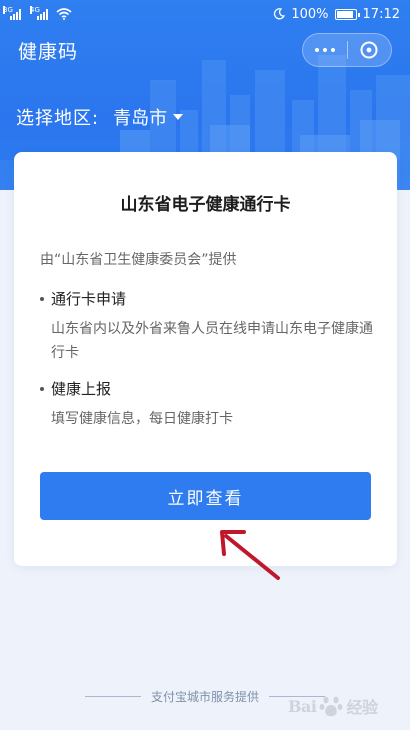  What do you see at coordinates (205, 50) in the screenshot?
I see `app-nav-bar: 健康码` at bounding box center [205, 50].